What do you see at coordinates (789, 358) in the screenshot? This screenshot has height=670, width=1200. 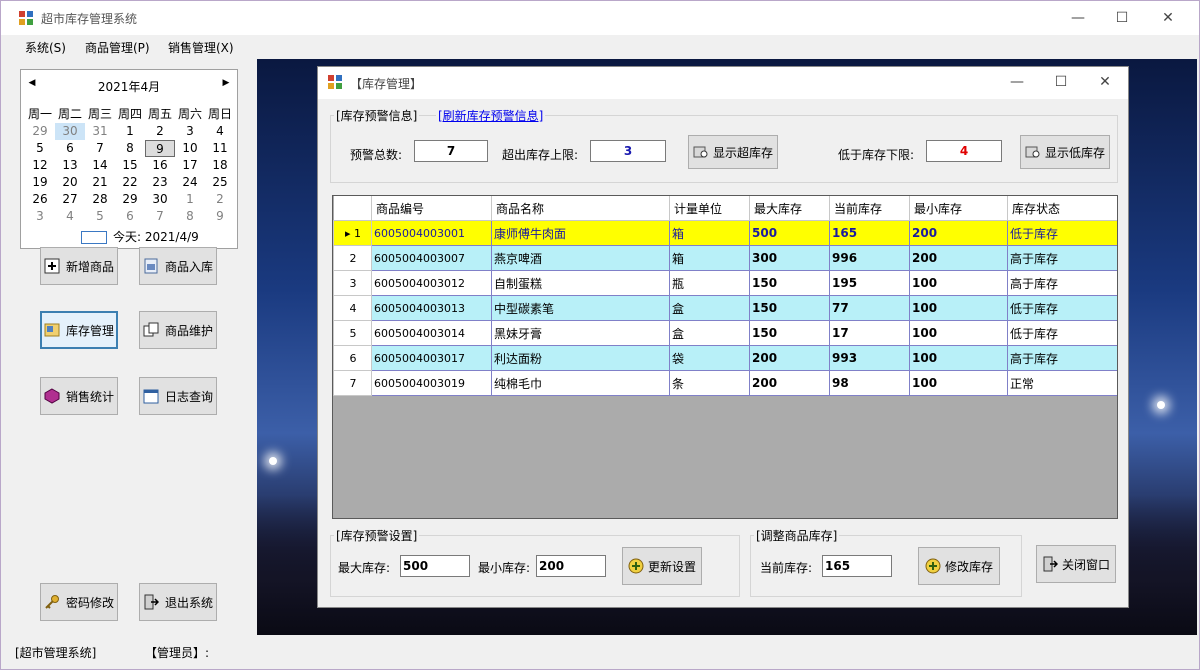 I see `cell-max: 200` at bounding box center [789, 358].